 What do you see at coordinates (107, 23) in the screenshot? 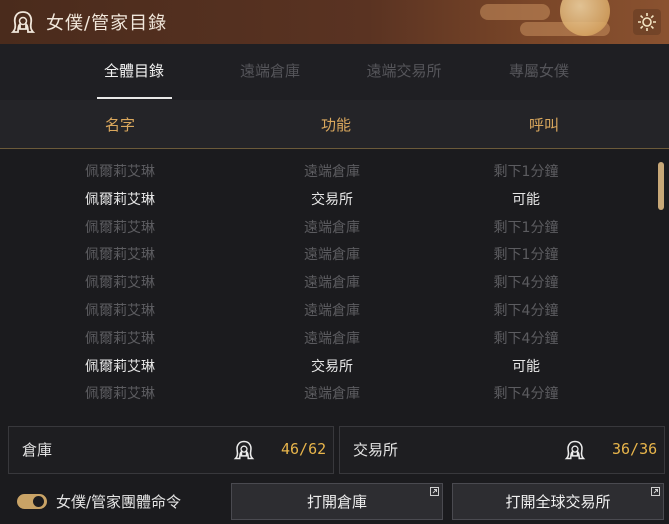
I see `window-title: 女僕/管家目錄` at bounding box center [107, 23].